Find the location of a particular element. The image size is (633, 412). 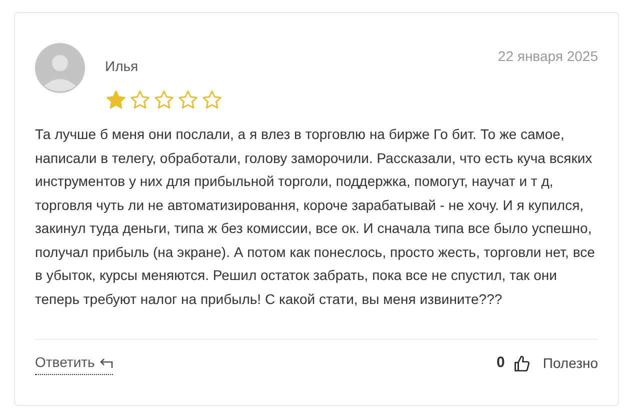

filled-star-icon is located at coordinates (116, 100).